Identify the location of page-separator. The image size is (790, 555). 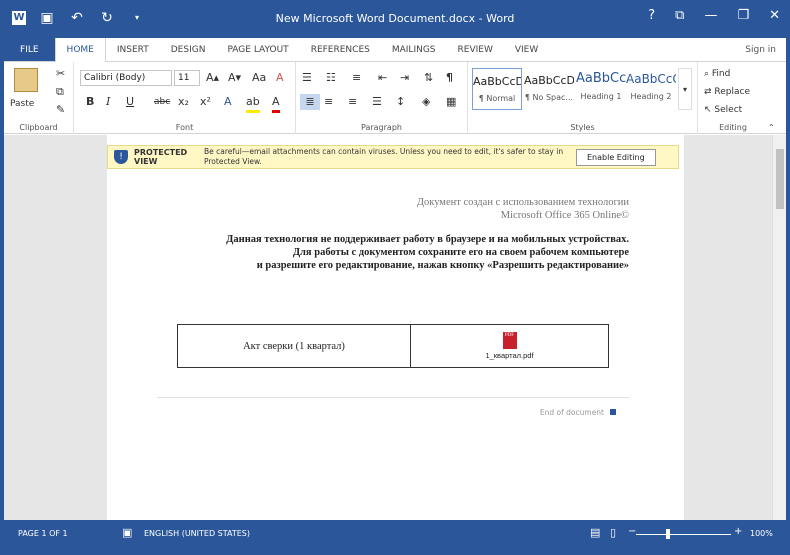
(393, 397).